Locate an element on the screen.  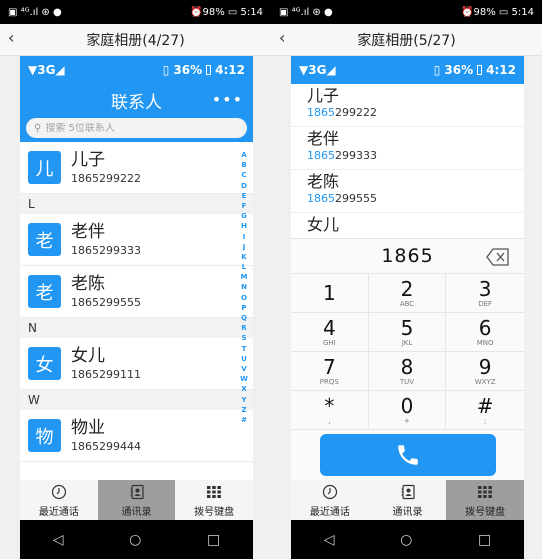
key-digit: 1 is located at coordinates (329, 293).